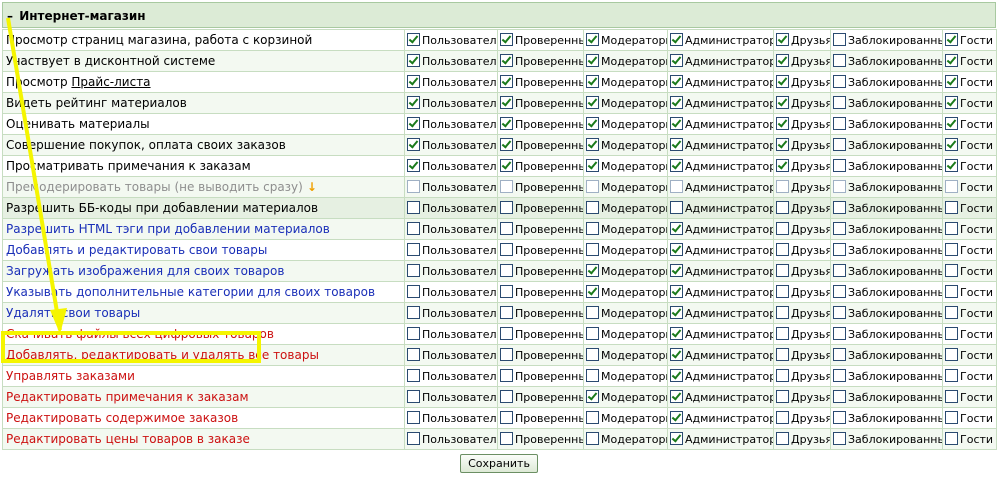 The width and height of the screenshot is (1002, 493). What do you see at coordinates (499, 15) in the screenshot?
I see `section-header: – Интернет-магазин` at bounding box center [499, 15].